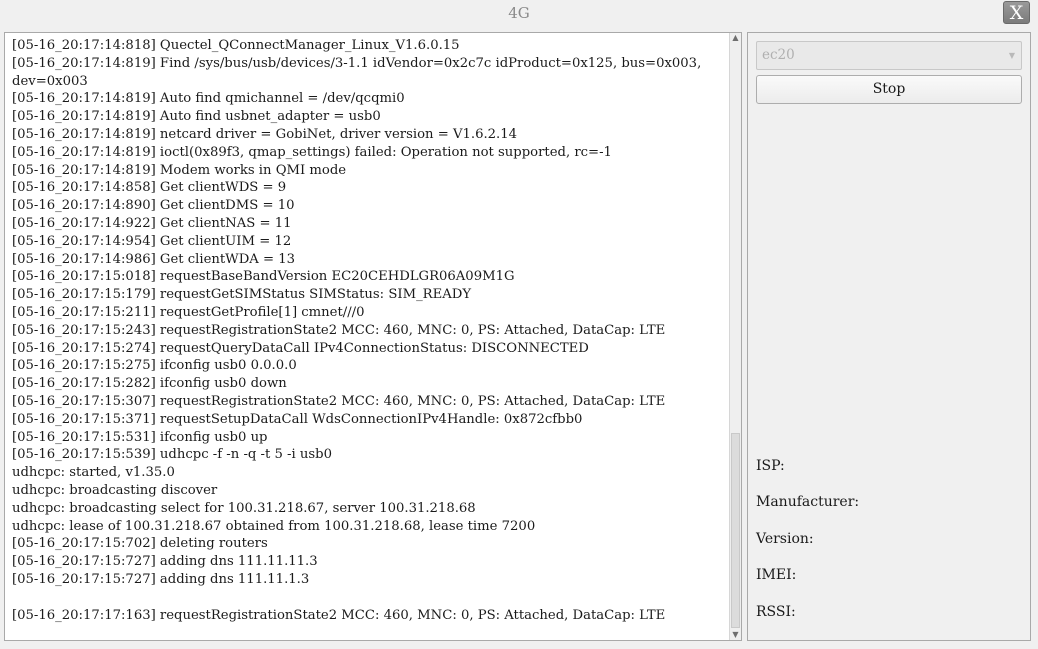  I want to click on scroll-down-icon: ▼, so click(735, 635).